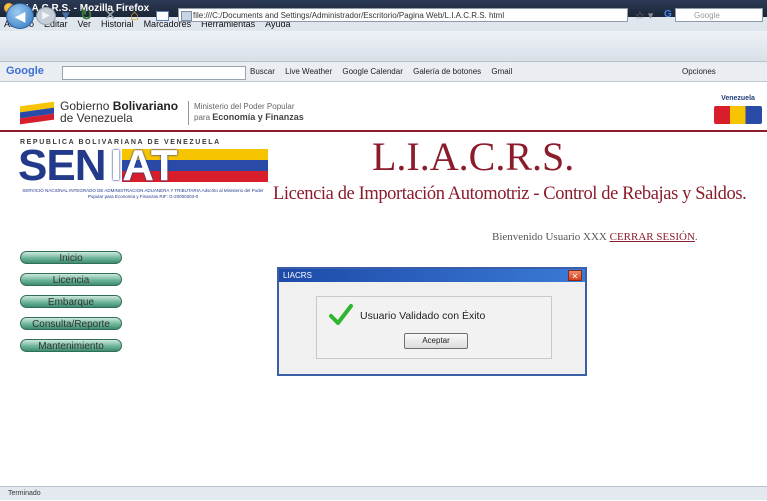 The image size is (767, 501). I want to click on menu-embarque-button: Embarque, so click(71, 301).